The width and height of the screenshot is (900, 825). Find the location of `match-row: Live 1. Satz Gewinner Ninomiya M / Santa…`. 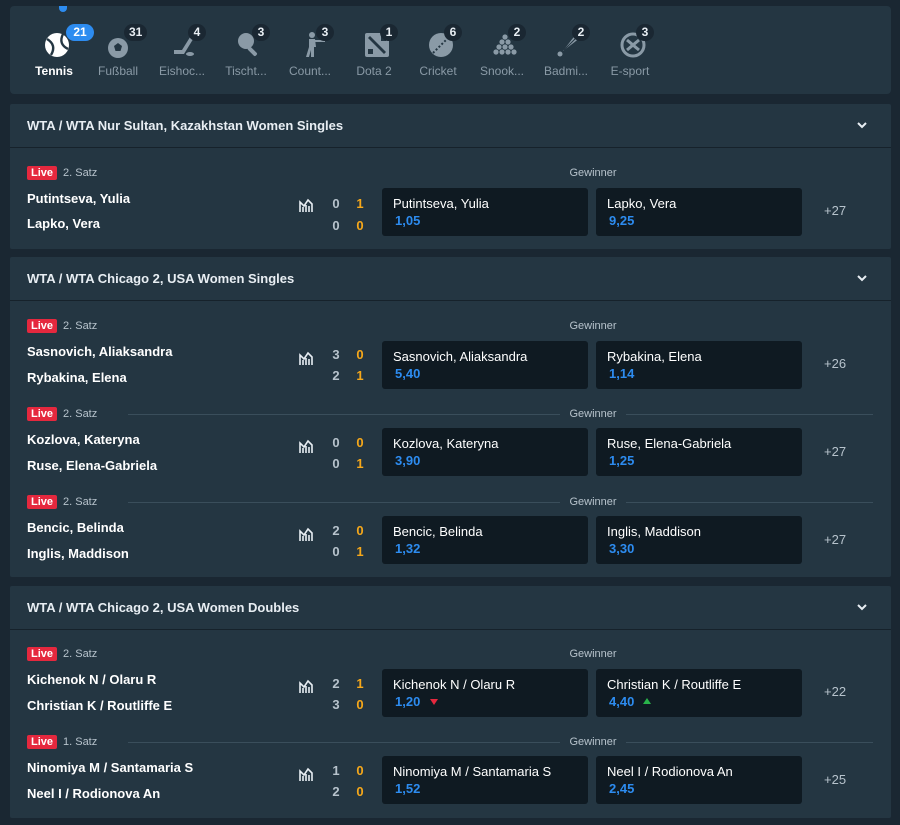

match-row: Live 1. Satz Gewinner Ninomiya M / Santa… is located at coordinates (450, 779).